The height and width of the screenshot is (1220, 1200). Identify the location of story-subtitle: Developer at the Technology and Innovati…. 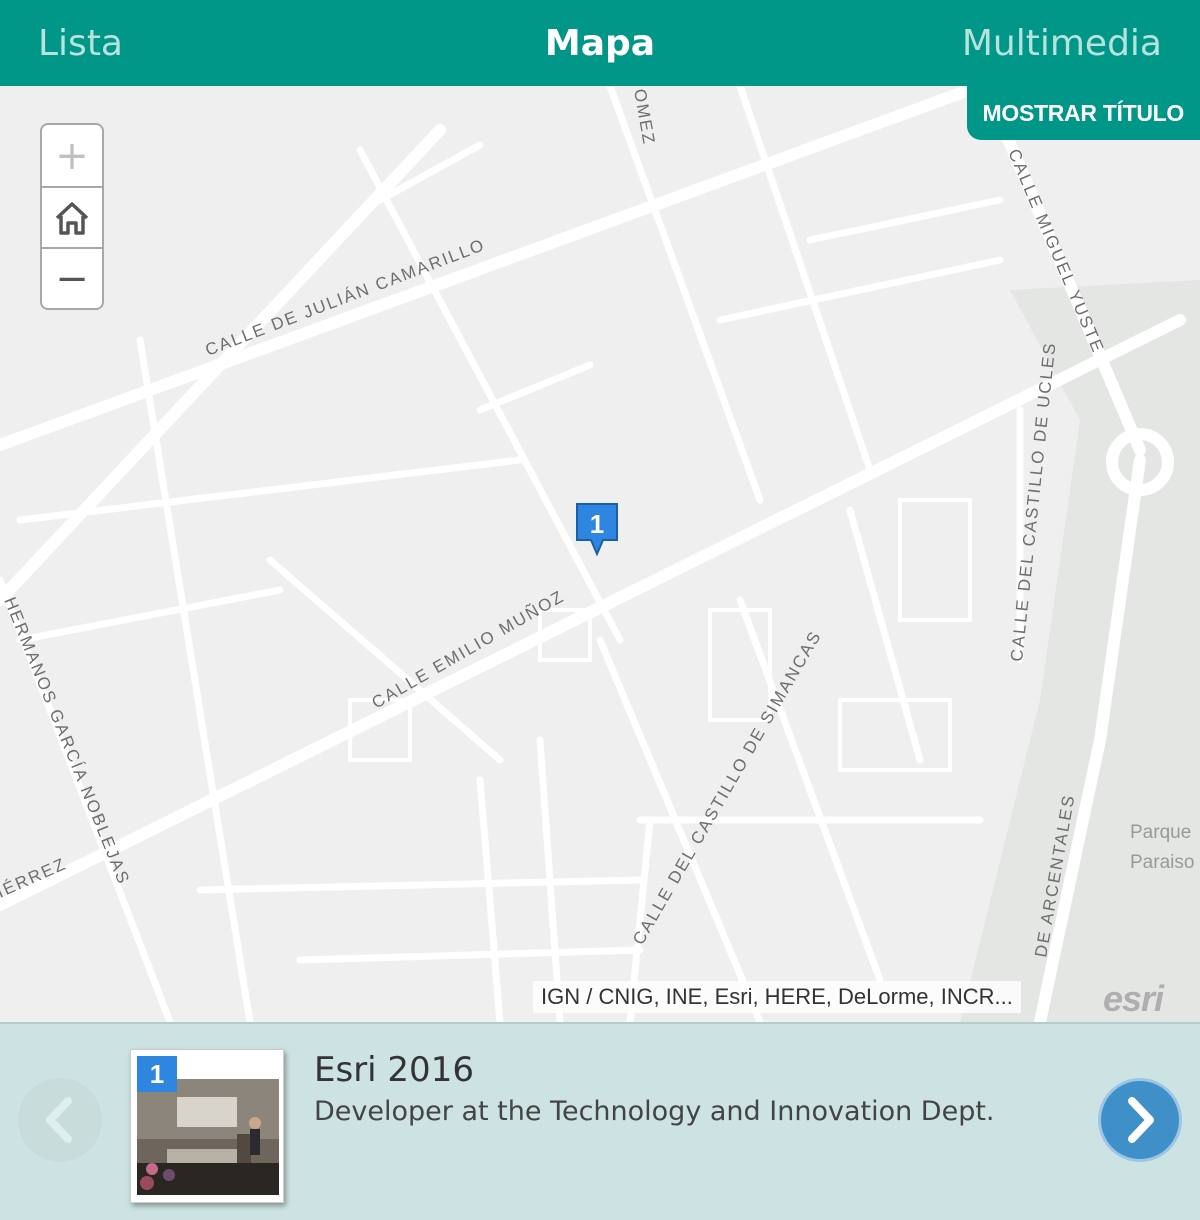
(654, 1111).